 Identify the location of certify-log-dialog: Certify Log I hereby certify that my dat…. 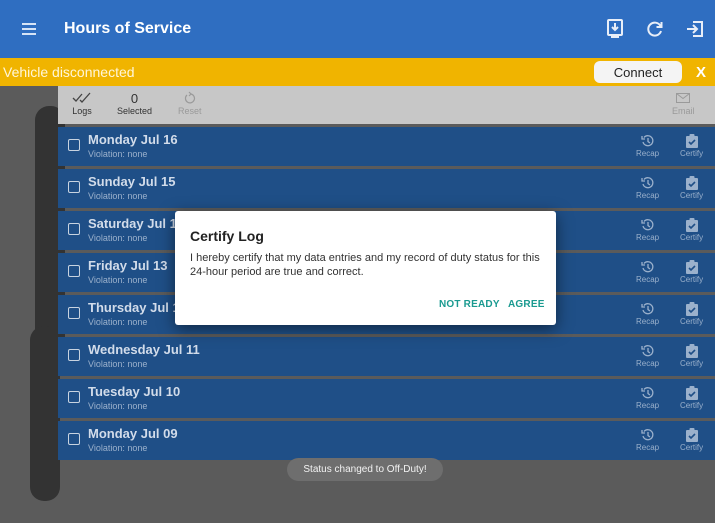
(365, 268).